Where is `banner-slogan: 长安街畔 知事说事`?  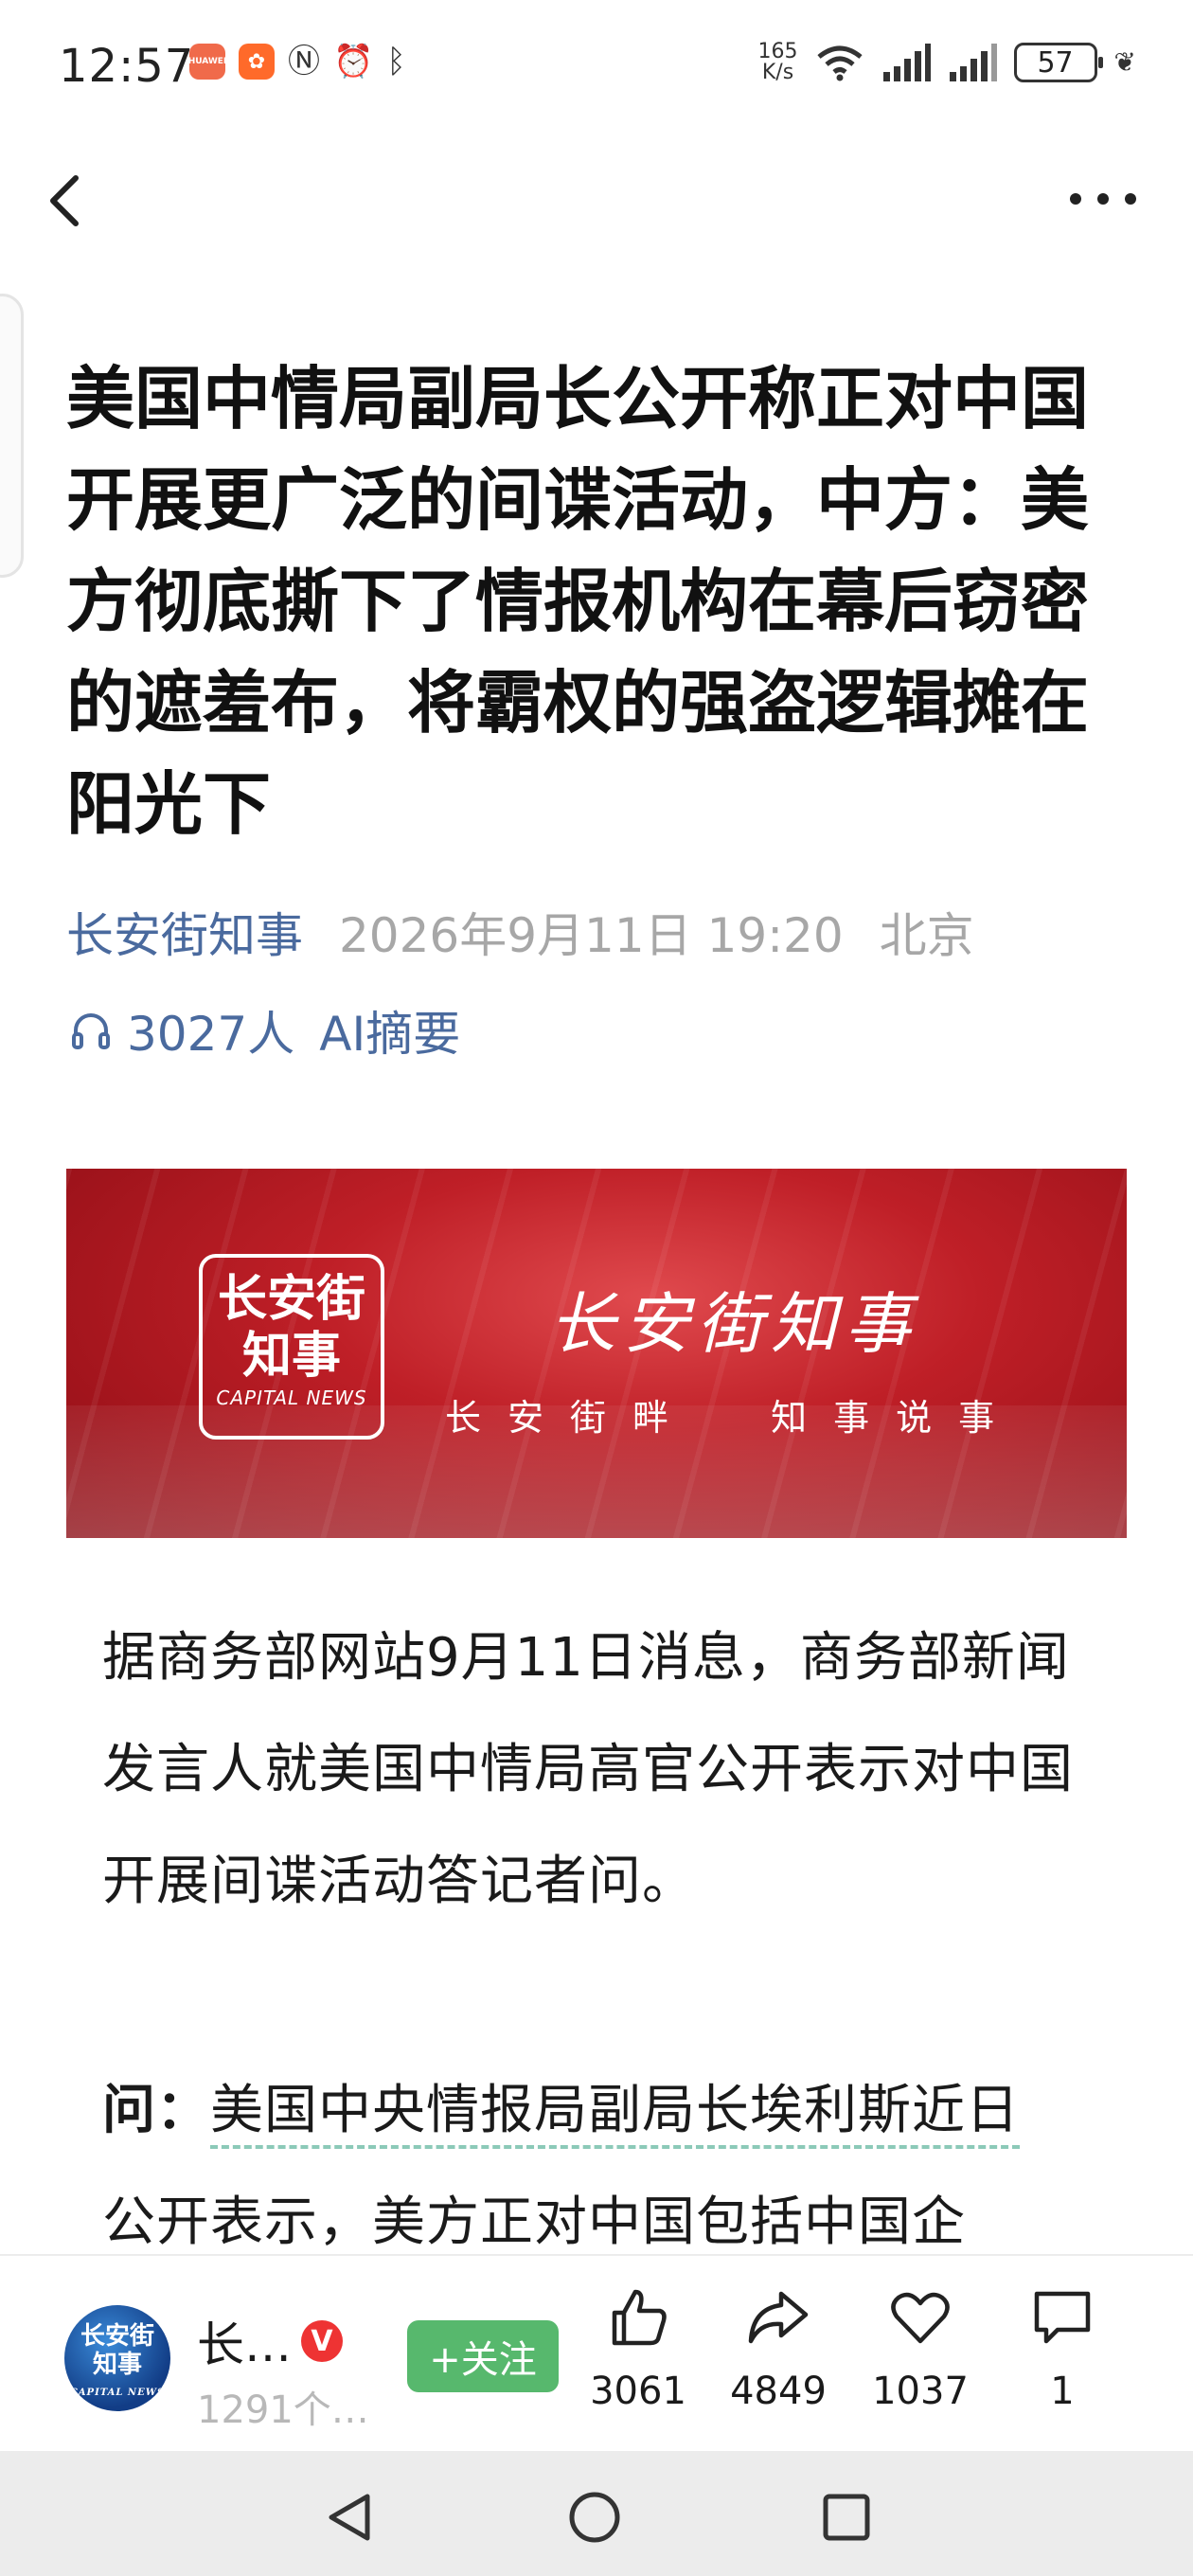
banner-slogan: 长安街畔 知事说事 is located at coordinates (733, 1418).